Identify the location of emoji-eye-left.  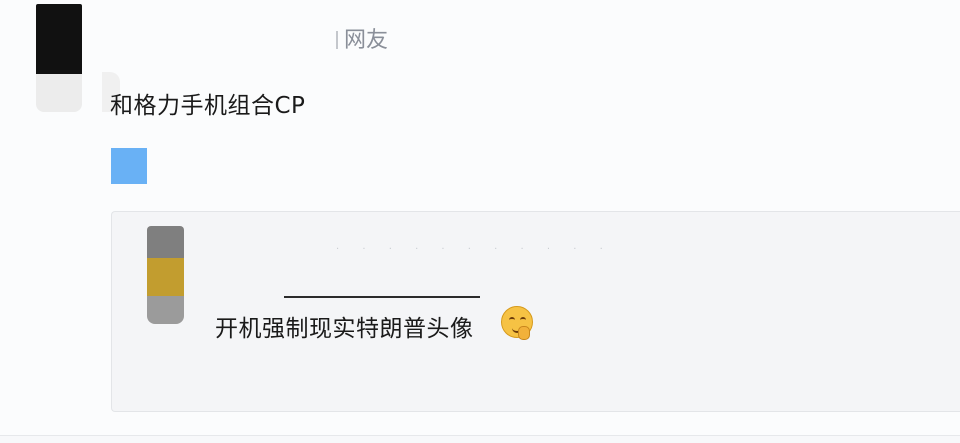
(512, 319).